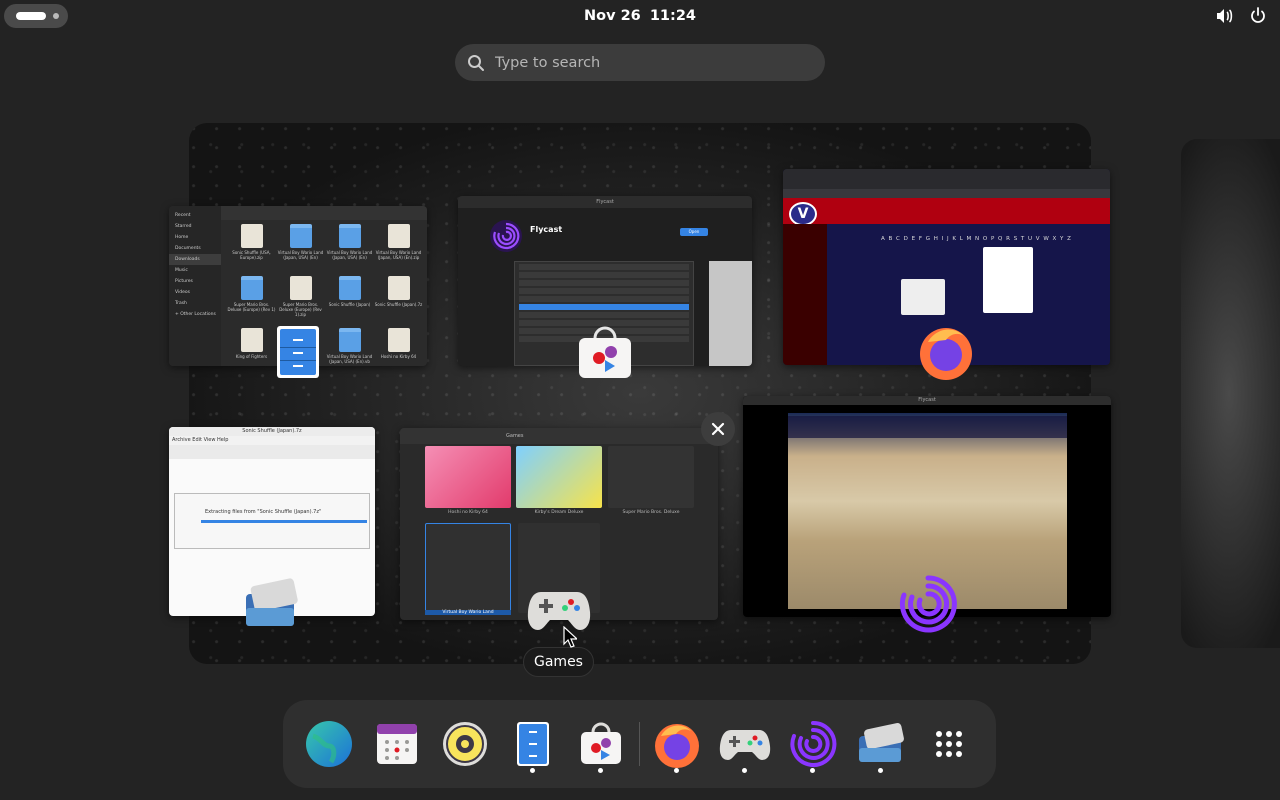  Describe the element at coordinates (468, 612) in the screenshot. I see `game-tile-label: Virtual Boy Wario Land` at that location.